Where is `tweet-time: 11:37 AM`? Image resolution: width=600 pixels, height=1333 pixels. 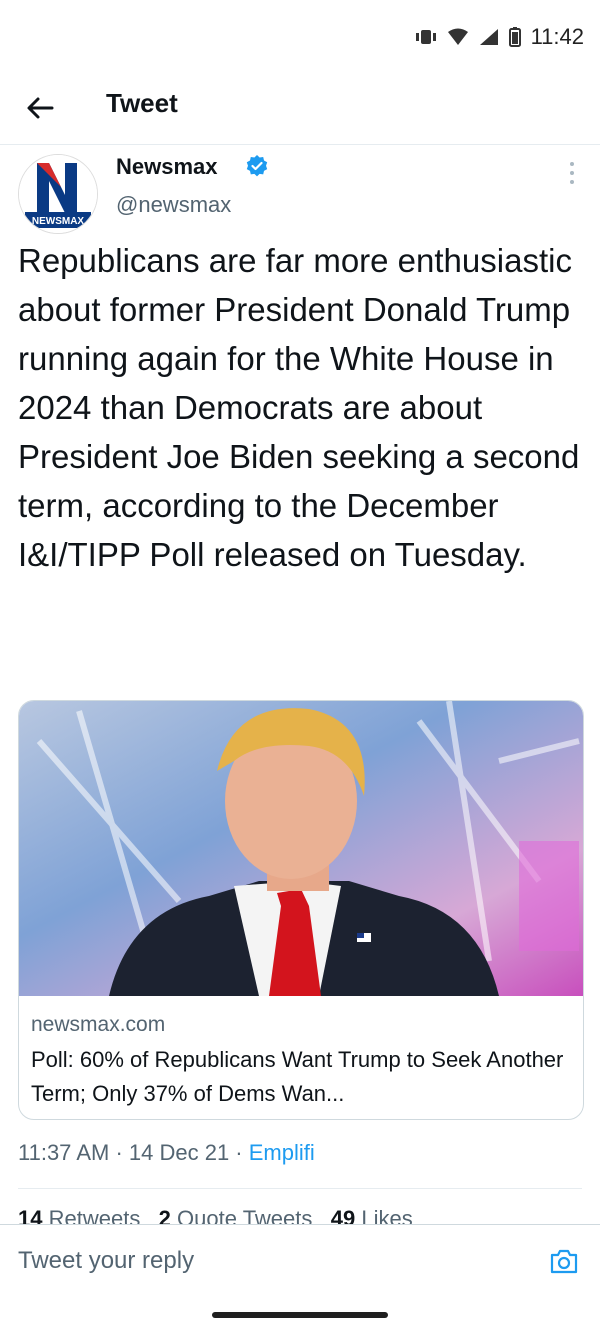 tweet-time: 11:37 AM is located at coordinates (64, 1152).